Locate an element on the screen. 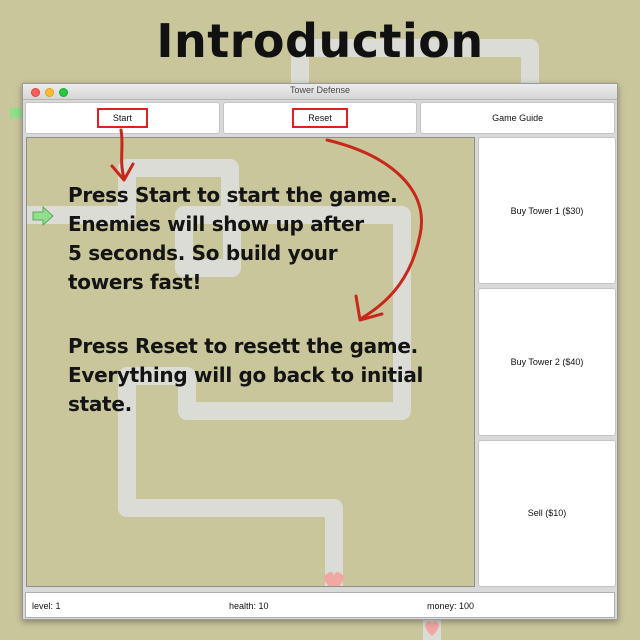 This screenshot has width=640, height=640. window-title: Tower Defense is located at coordinates (320, 90).